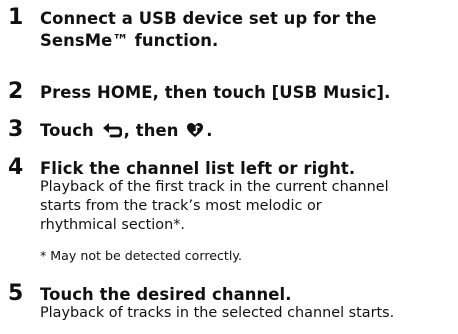 The height and width of the screenshot is (334, 458). I want to click on step-title-line: Touch , then ., so click(246, 132).